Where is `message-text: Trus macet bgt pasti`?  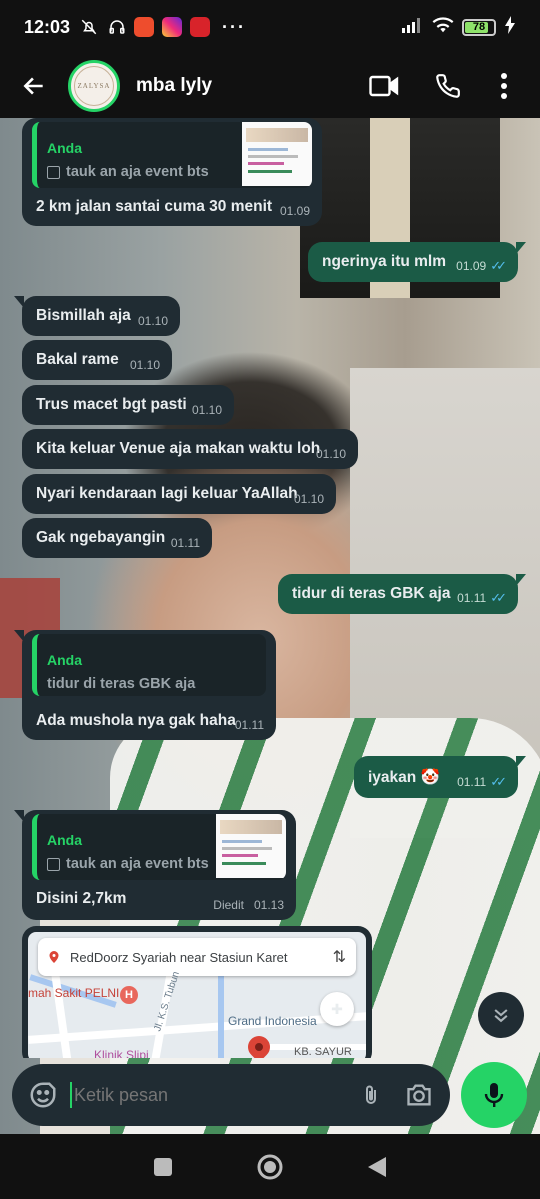
message-text: Trus macet bgt pasti is located at coordinates (111, 404).